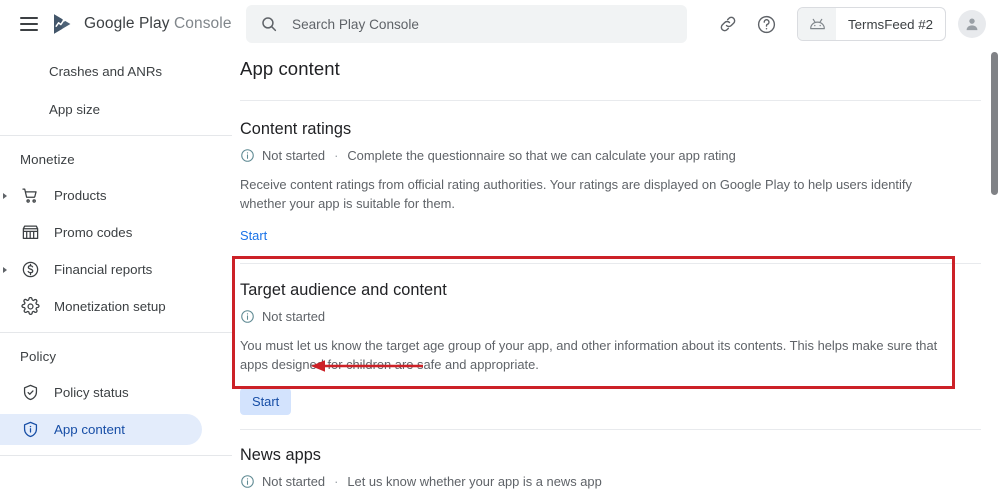  Describe the element at coordinates (253, 235) in the screenshot. I see `content-ratings-start-link: Start` at that location.